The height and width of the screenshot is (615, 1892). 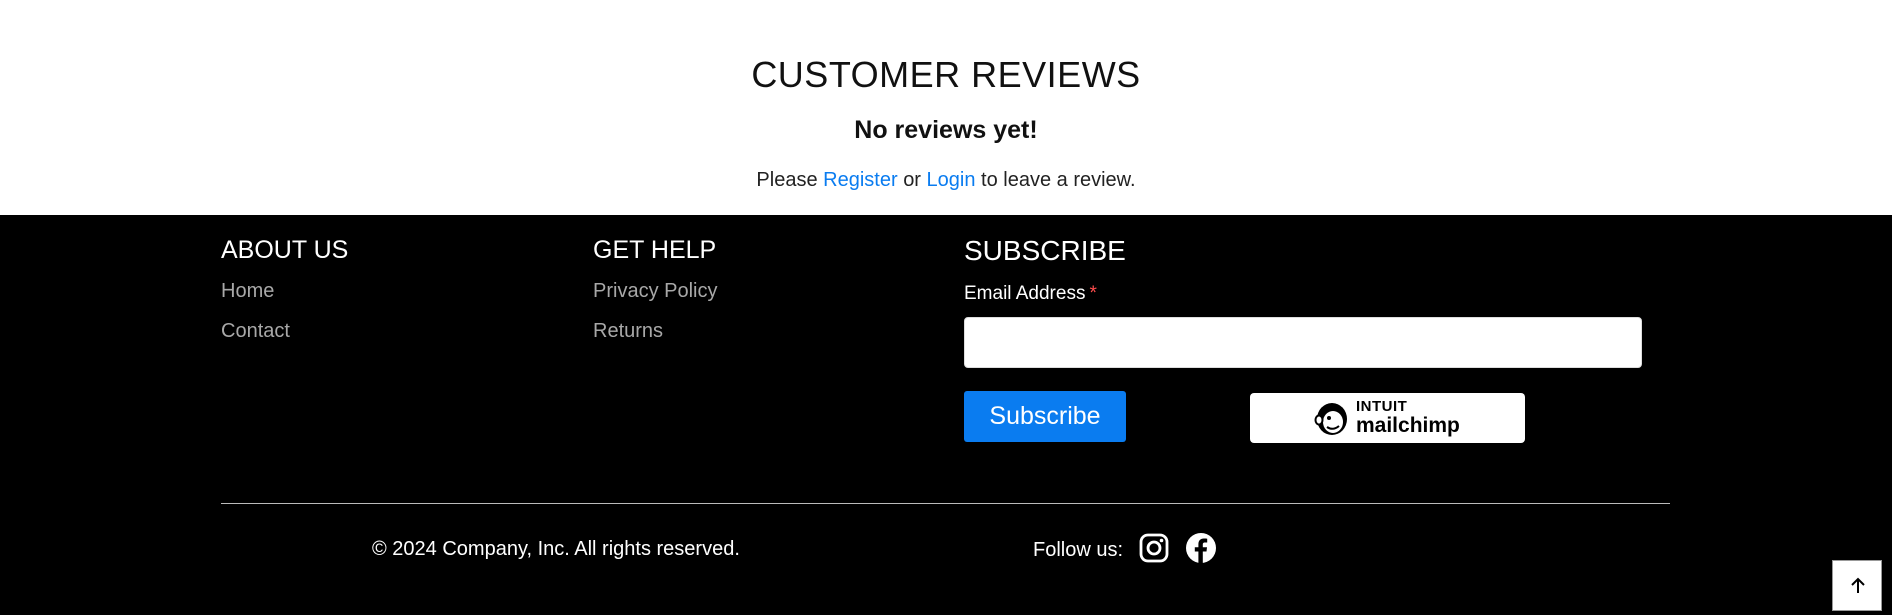 What do you see at coordinates (787, 180) in the screenshot?
I see `prompt-prefix: Please` at bounding box center [787, 180].